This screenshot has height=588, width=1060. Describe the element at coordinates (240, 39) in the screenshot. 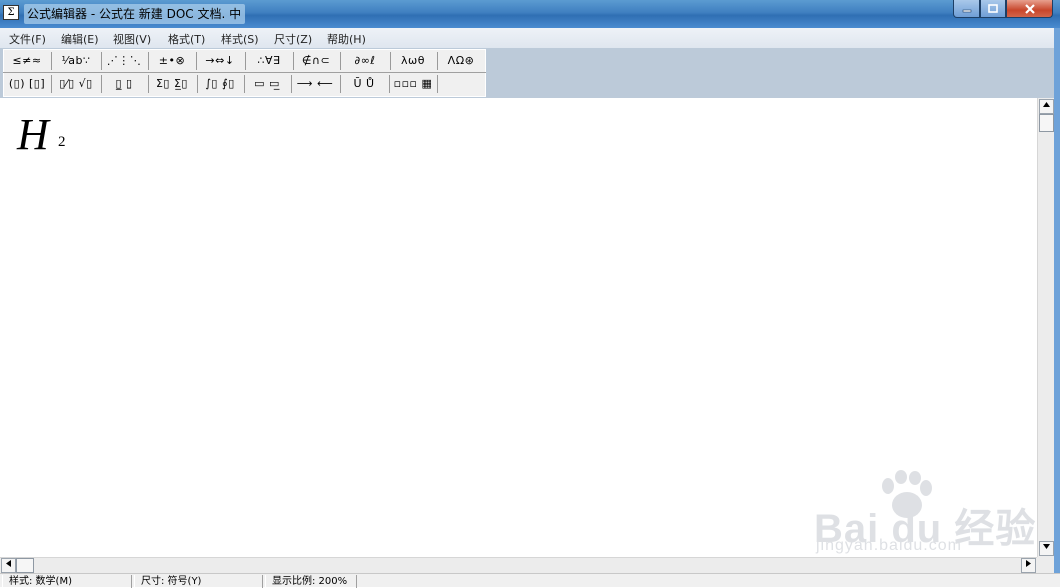

I see `menu-style: 样式(S)` at that location.